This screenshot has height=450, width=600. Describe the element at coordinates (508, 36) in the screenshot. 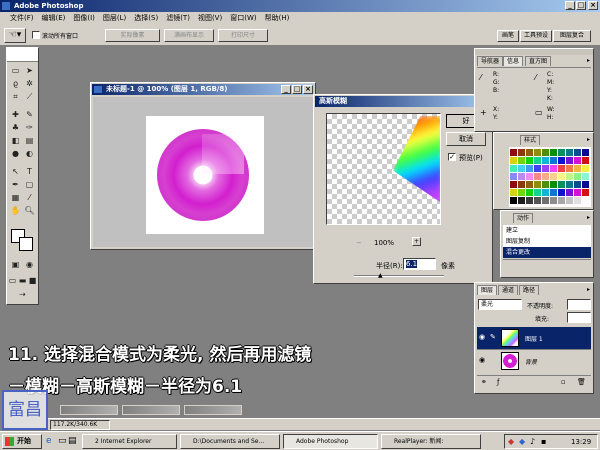

I see `tab-brushes: 画笔` at that location.